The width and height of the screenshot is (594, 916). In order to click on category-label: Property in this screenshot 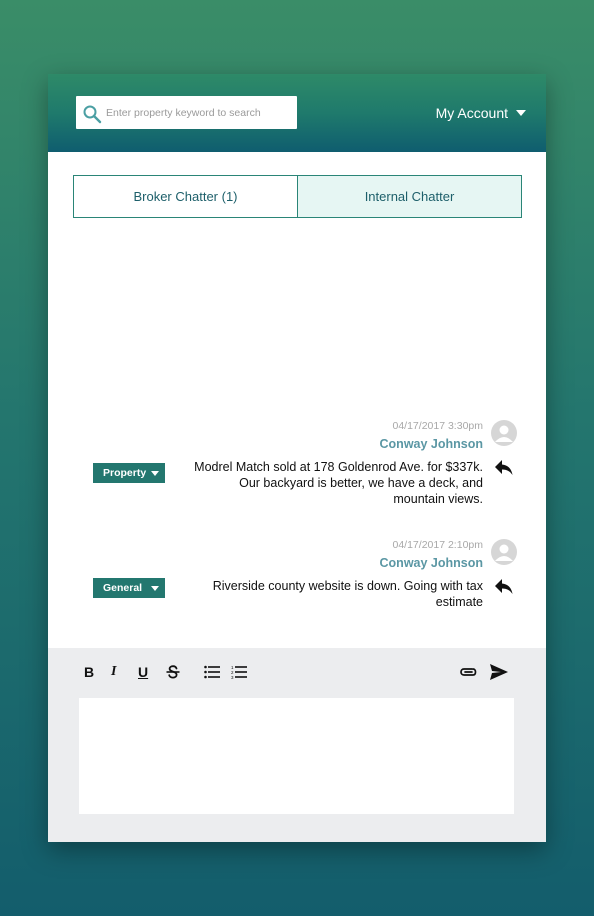, I will do `click(125, 473)`.